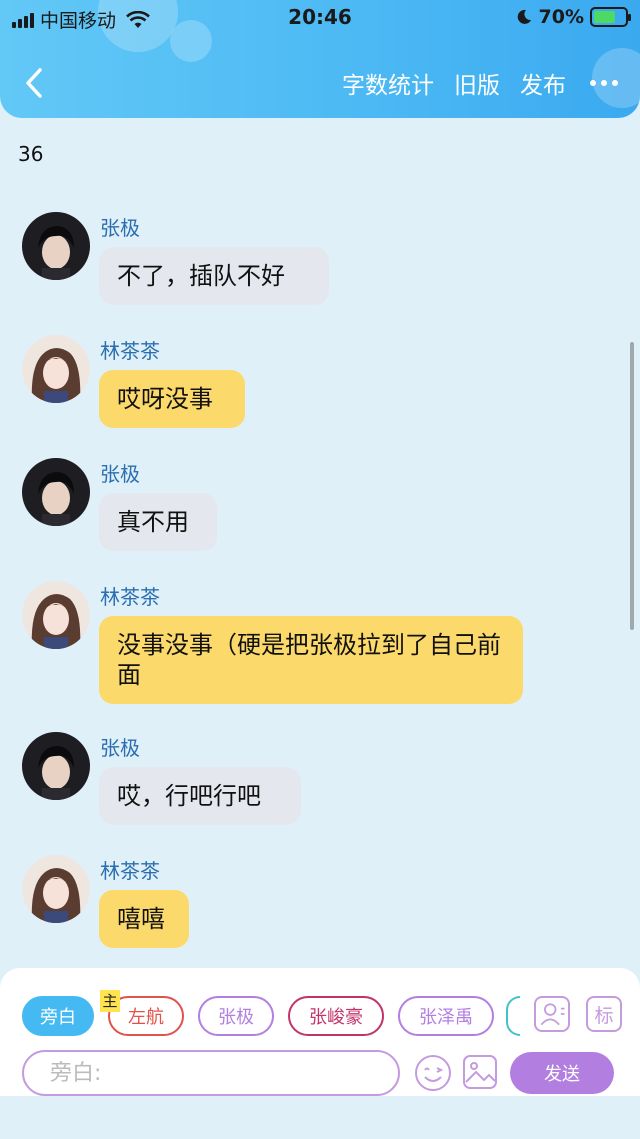 The height and width of the screenshot is (1139, 640). Describe the element at coordinates (552, 1014) in the screenshot. I see `person-card-icon` at that location.